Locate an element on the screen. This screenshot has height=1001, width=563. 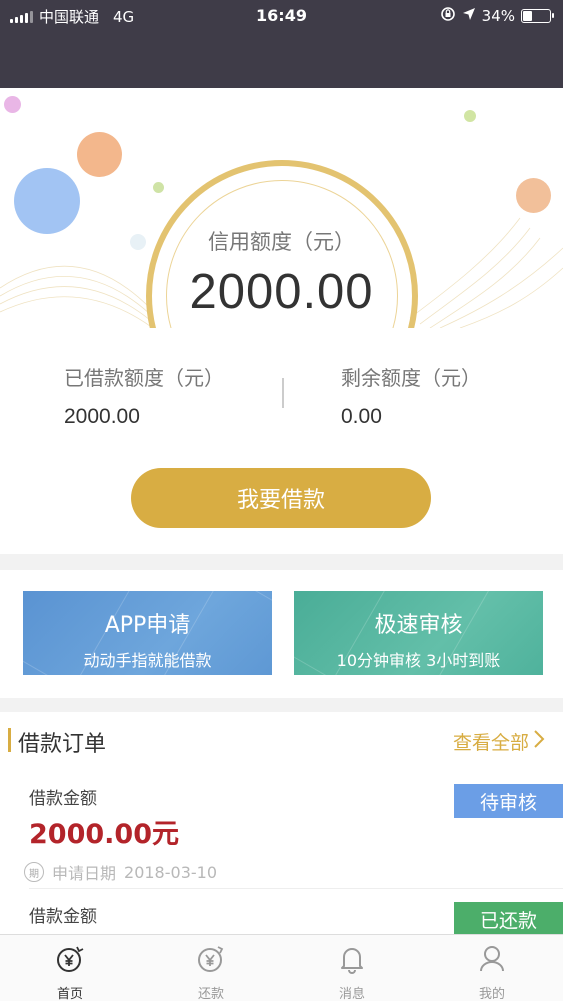
battery-percent: 34% is located at coordinates (498, 16).